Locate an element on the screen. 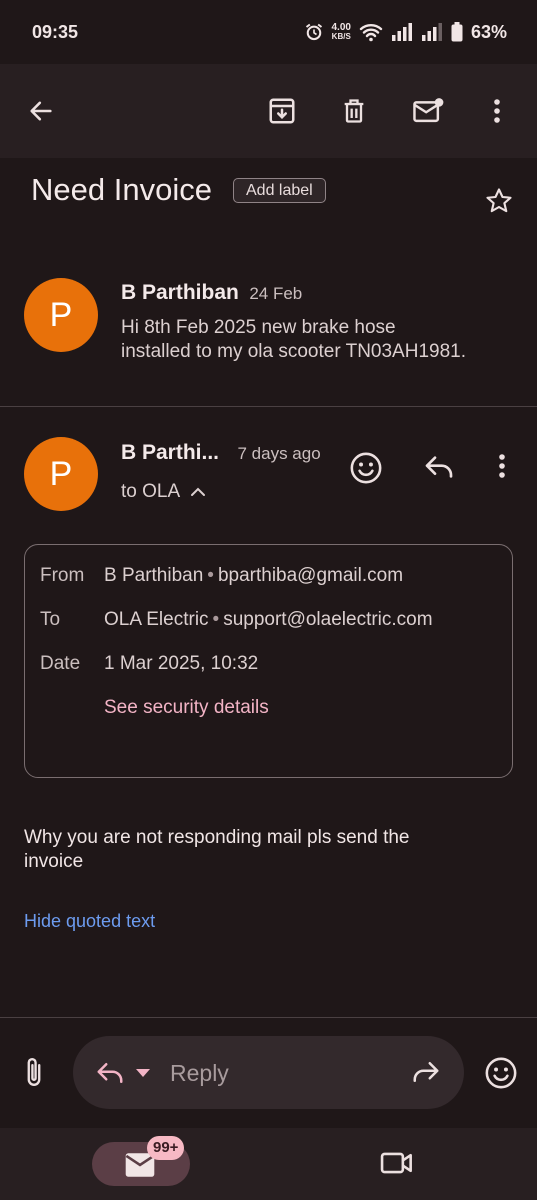 This screenshot has width=537, height=1200. star-button is located at coordinates (499, 203).